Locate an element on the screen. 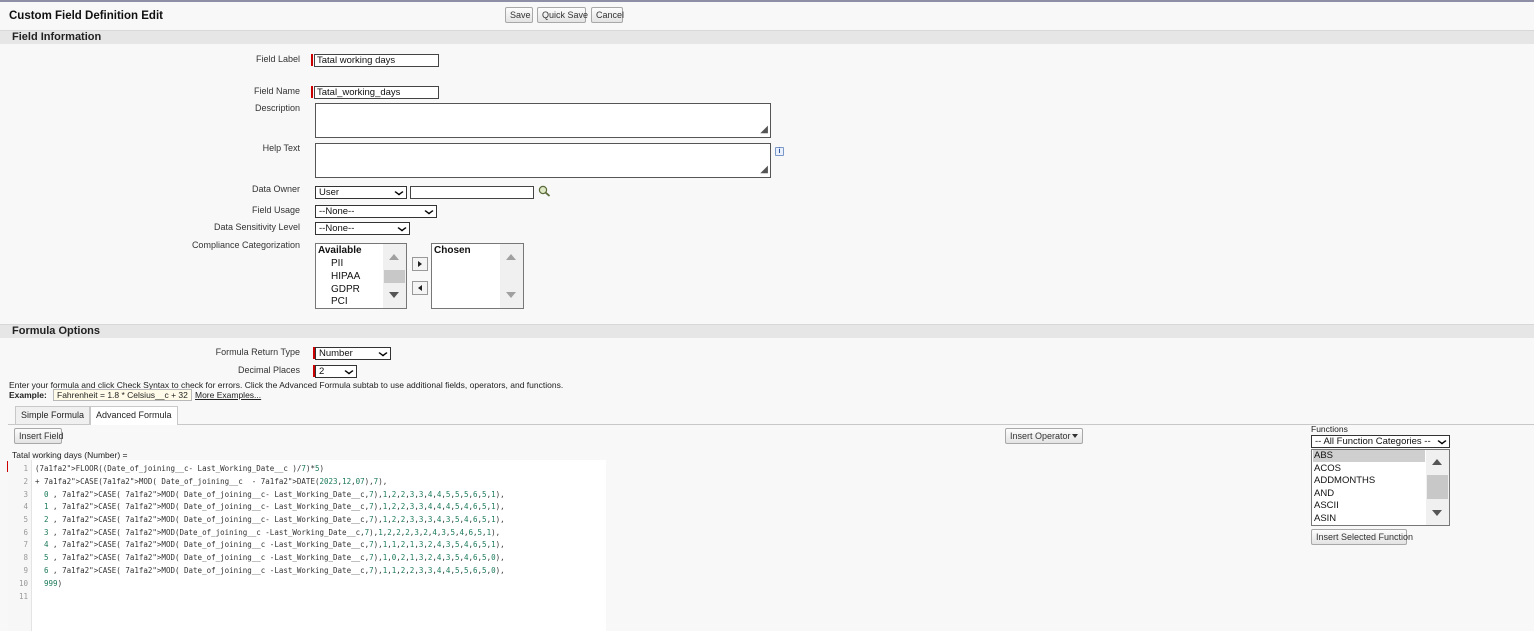  list-item: ASCII is located at coordinates (1369, 506).